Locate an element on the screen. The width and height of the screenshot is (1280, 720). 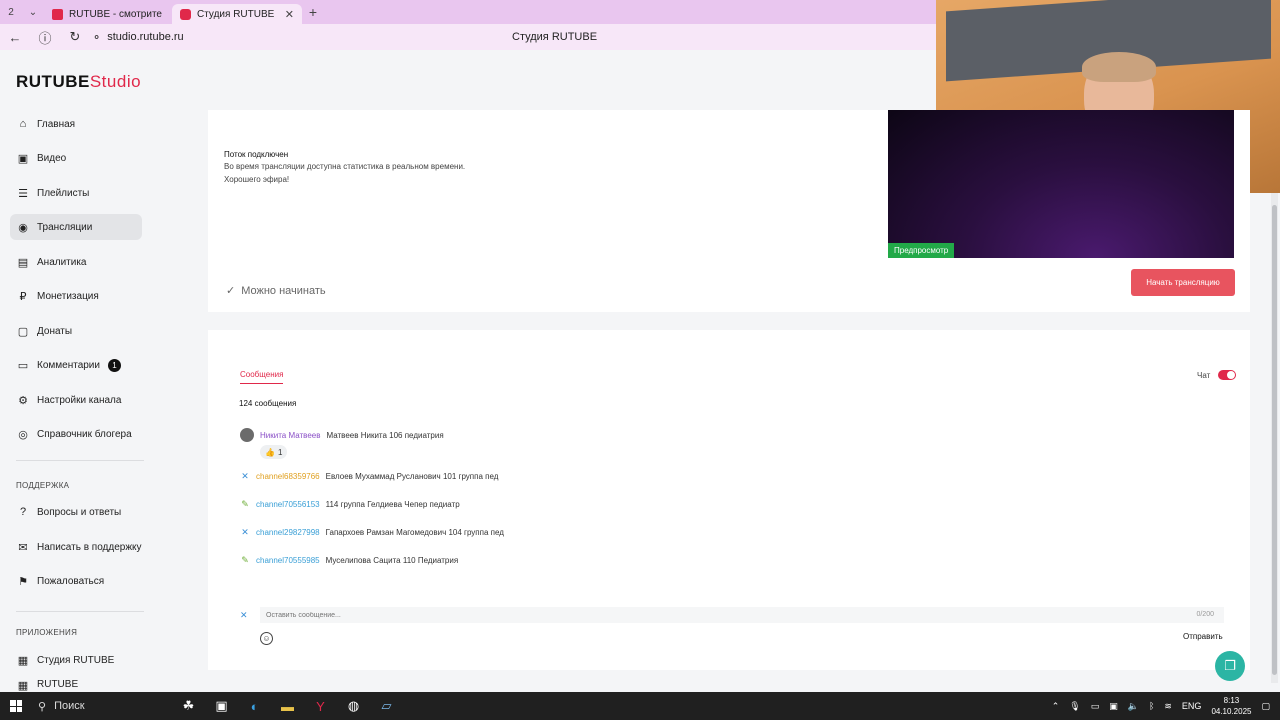
page-scrollbar is located at coordinates (1274, 438).